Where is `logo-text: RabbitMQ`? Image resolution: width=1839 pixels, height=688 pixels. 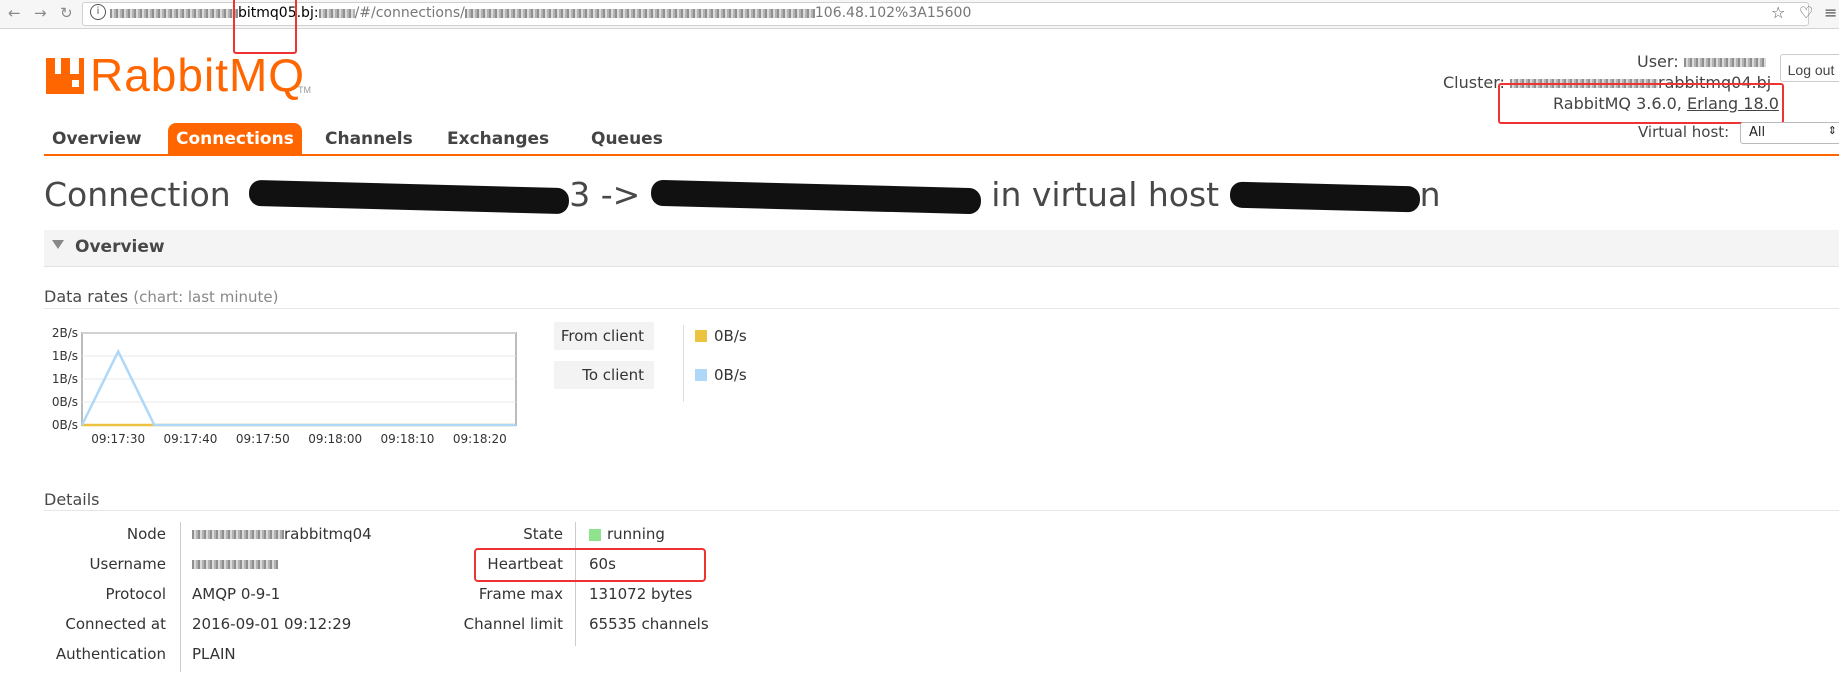 logo-text: RabbitMQ is located at coordinates (198, 75).